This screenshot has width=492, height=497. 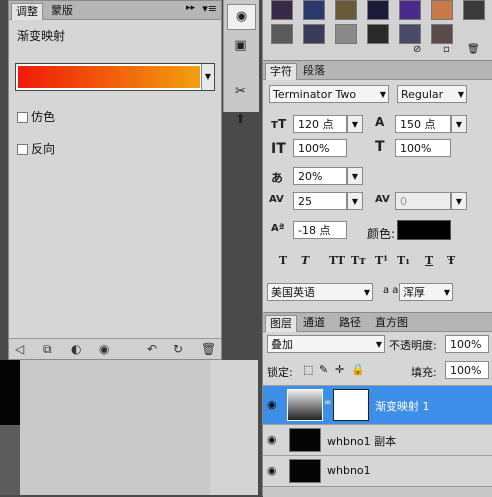 What do you see at coordinates (320, 230) in the screenshot?
I see `baseline-shift-input: -18 点` at bounding box center [320, 230].